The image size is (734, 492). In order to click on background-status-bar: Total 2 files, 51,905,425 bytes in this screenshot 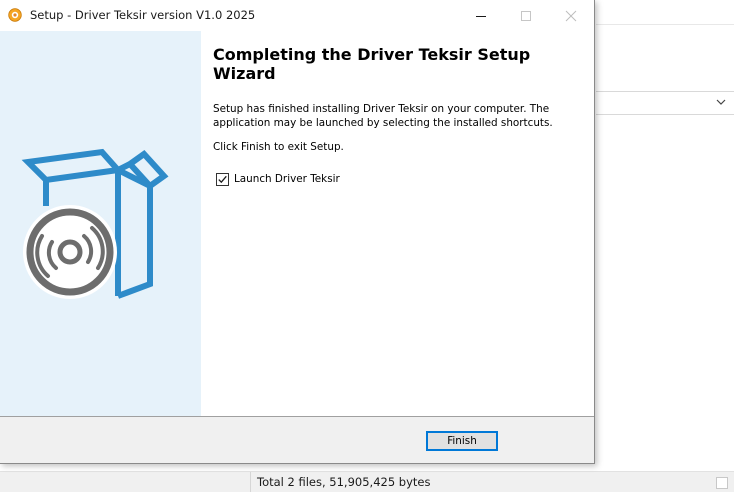, I will do `click(367, 481)`.